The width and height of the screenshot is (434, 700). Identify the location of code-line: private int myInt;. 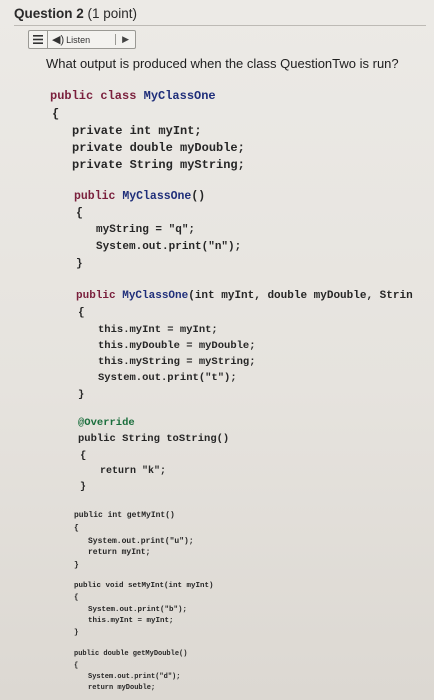
(137, 131).